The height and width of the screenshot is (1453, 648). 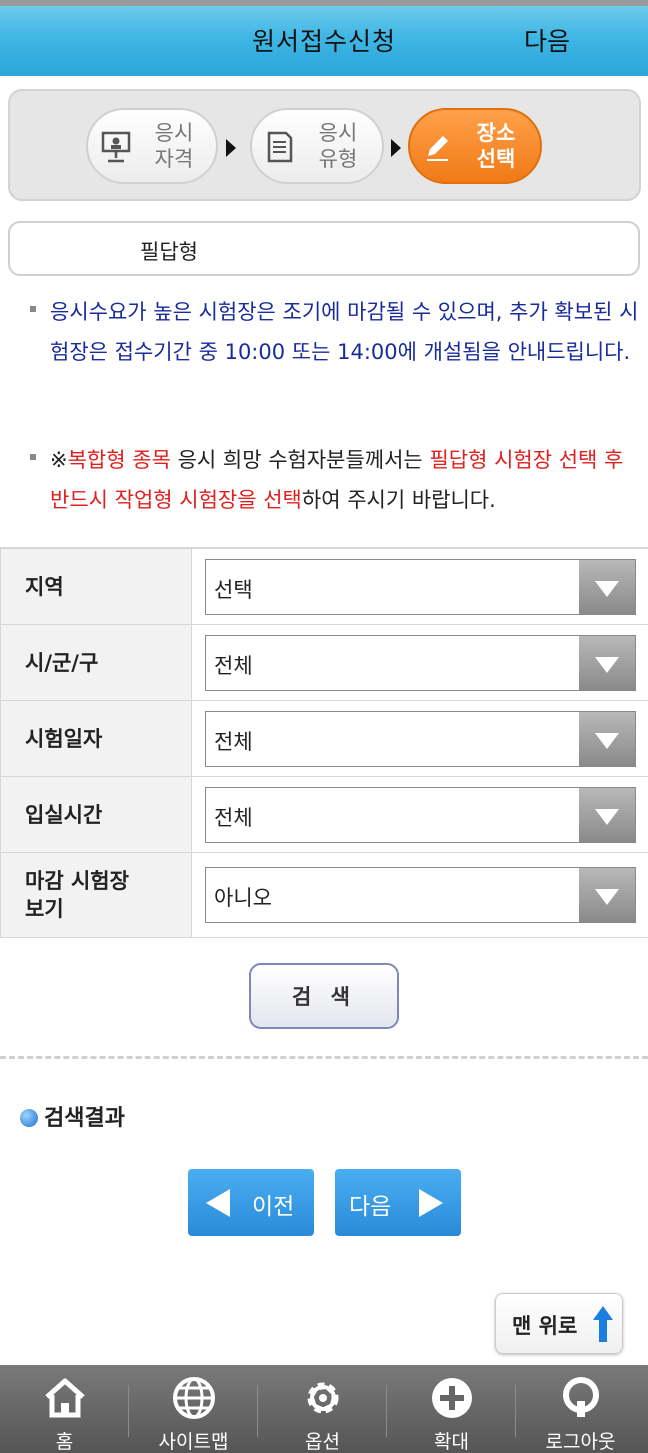 I want to click on gear-icon, so click(x=323, y=1398).